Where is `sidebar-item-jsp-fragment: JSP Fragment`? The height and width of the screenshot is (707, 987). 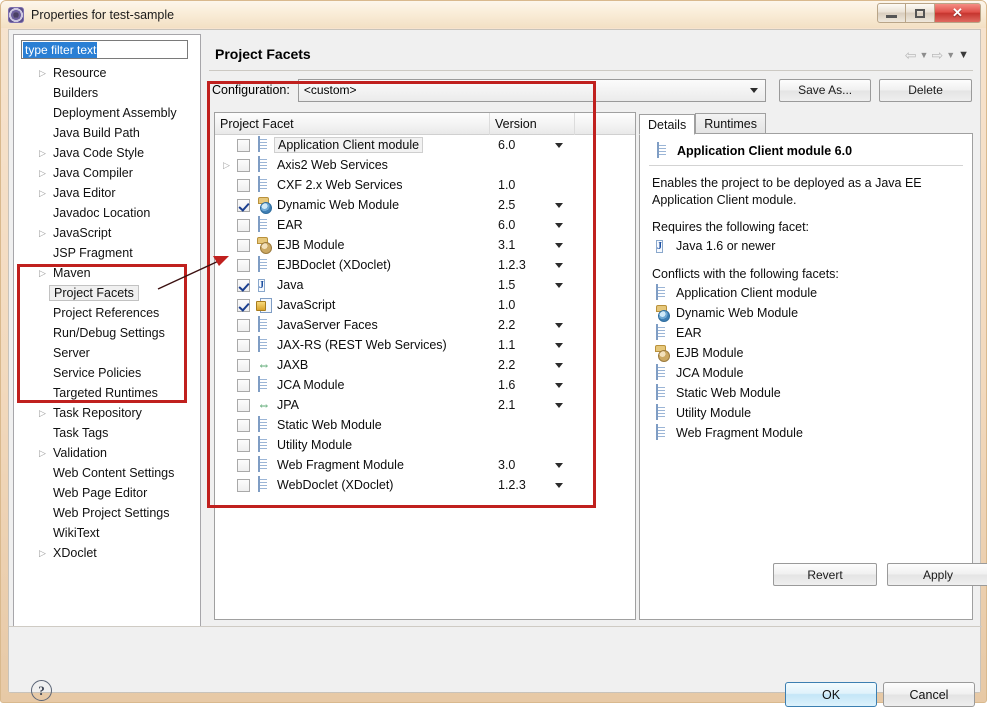 sidebar-item-jsp-fragment: JSP Fragment is located at coordinates (107, 253).